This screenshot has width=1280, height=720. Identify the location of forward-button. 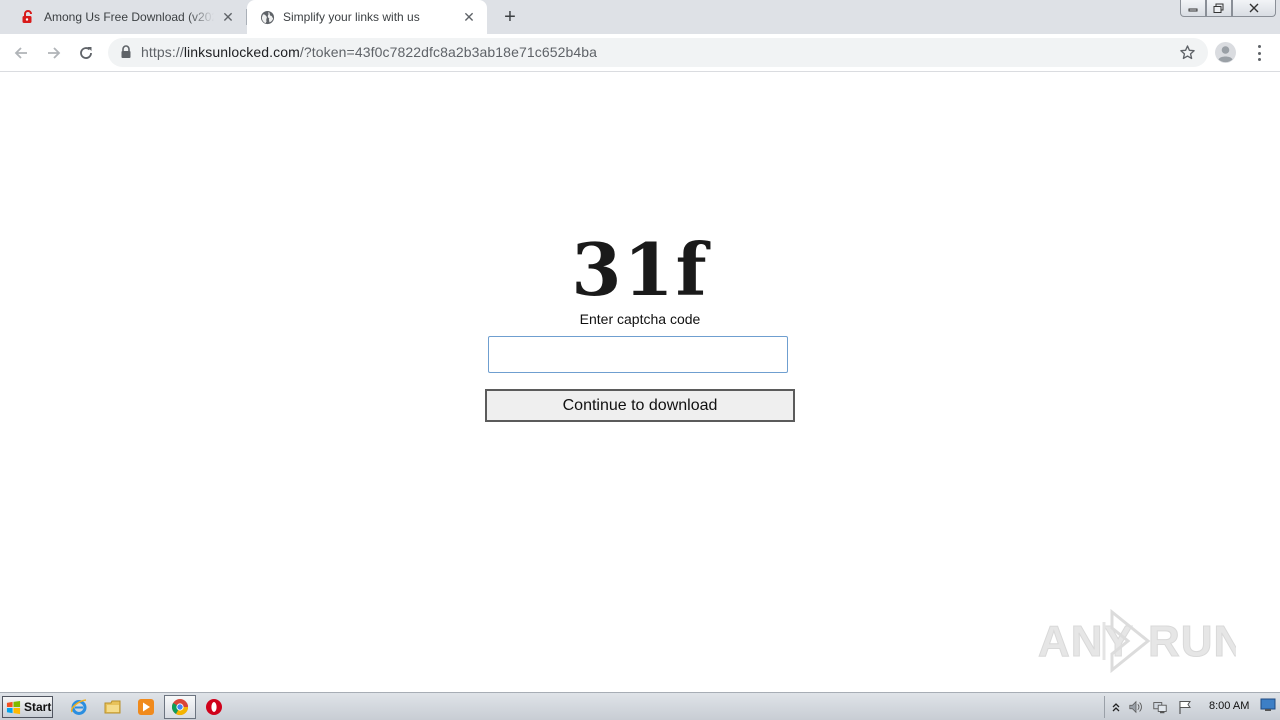
(54, 53).